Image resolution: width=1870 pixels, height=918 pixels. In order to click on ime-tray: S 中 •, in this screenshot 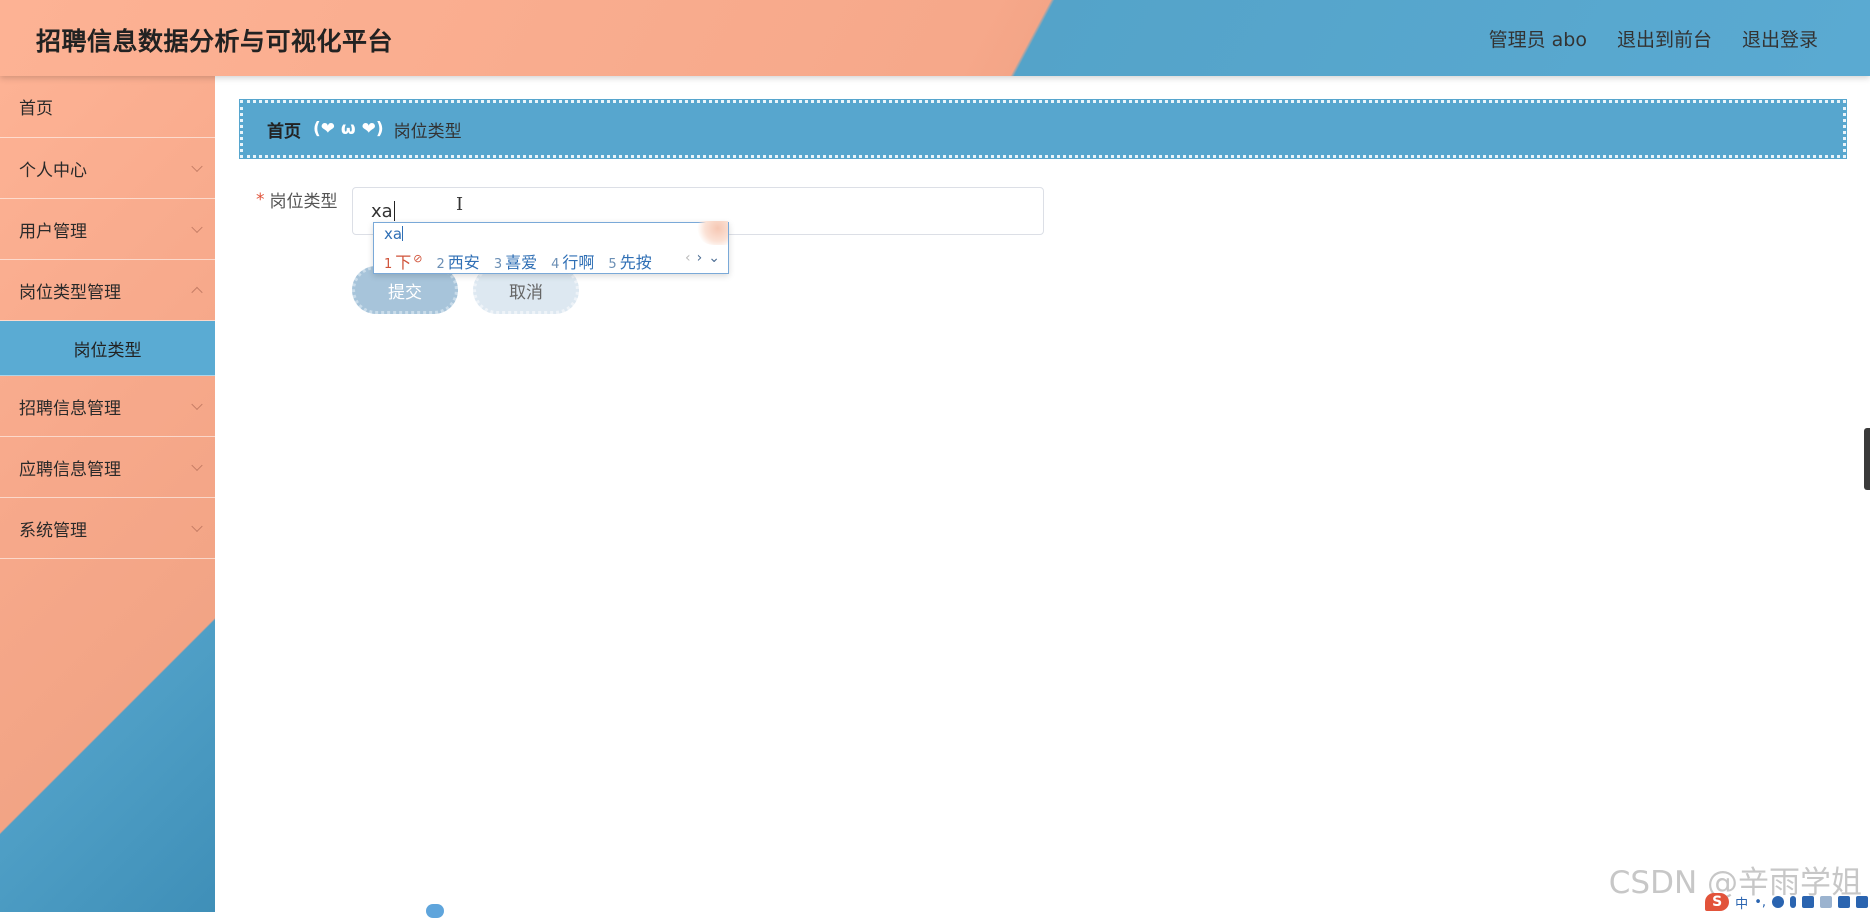, I will do `click(1786, 902)`.